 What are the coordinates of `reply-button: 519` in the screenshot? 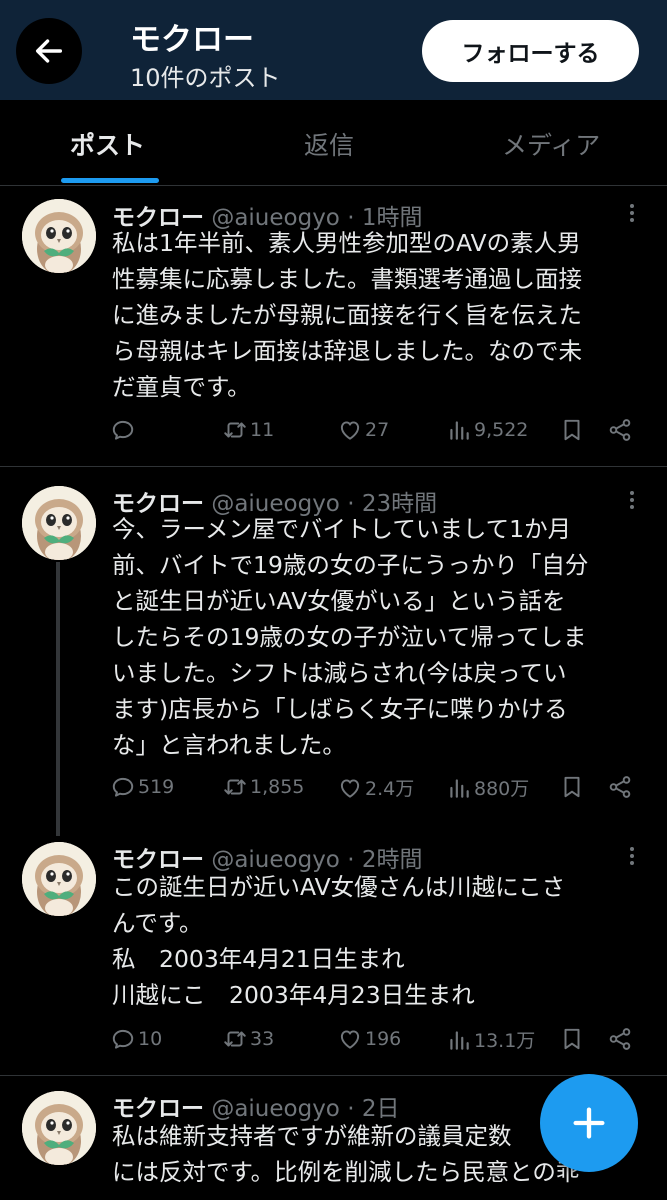 It's located at (142, 787).